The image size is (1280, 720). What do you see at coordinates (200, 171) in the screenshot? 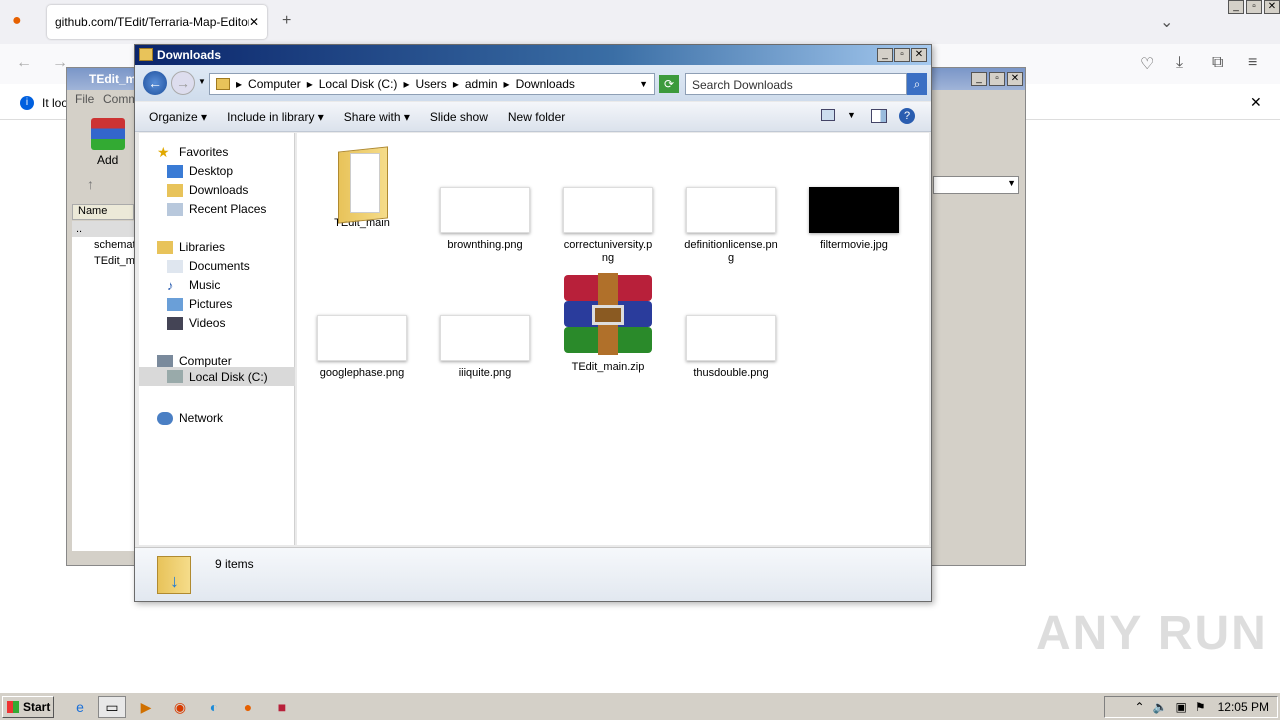
I see `nav-desktop: Desktop` at bounding box center [200, 171].